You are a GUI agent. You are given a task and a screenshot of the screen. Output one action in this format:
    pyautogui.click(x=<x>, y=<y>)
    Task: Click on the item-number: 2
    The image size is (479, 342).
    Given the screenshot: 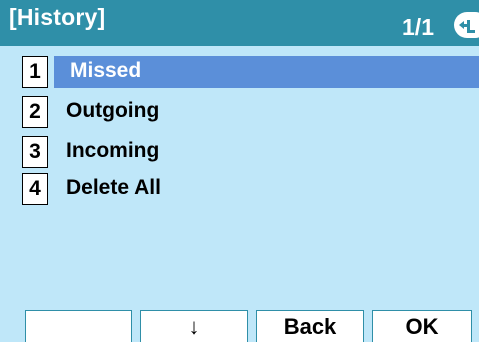 What is the action you would take?
    pyautogui.click(x=35, y=112)
    